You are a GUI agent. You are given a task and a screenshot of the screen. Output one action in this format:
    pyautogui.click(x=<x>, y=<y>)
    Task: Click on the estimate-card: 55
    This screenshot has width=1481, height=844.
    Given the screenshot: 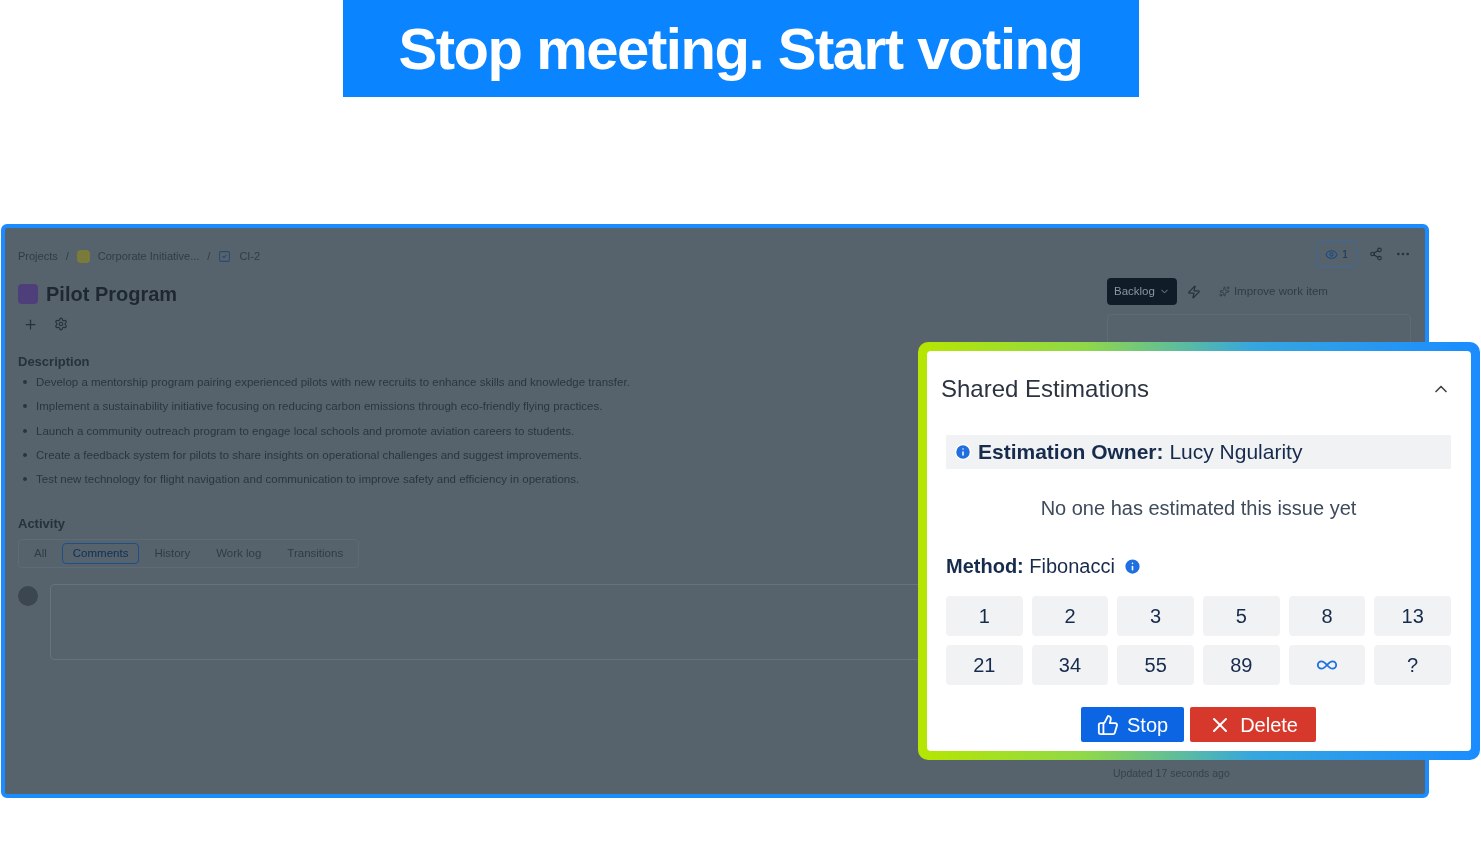 What is the action you would take?
    pyautogui.click(x=1155, y=665)
    